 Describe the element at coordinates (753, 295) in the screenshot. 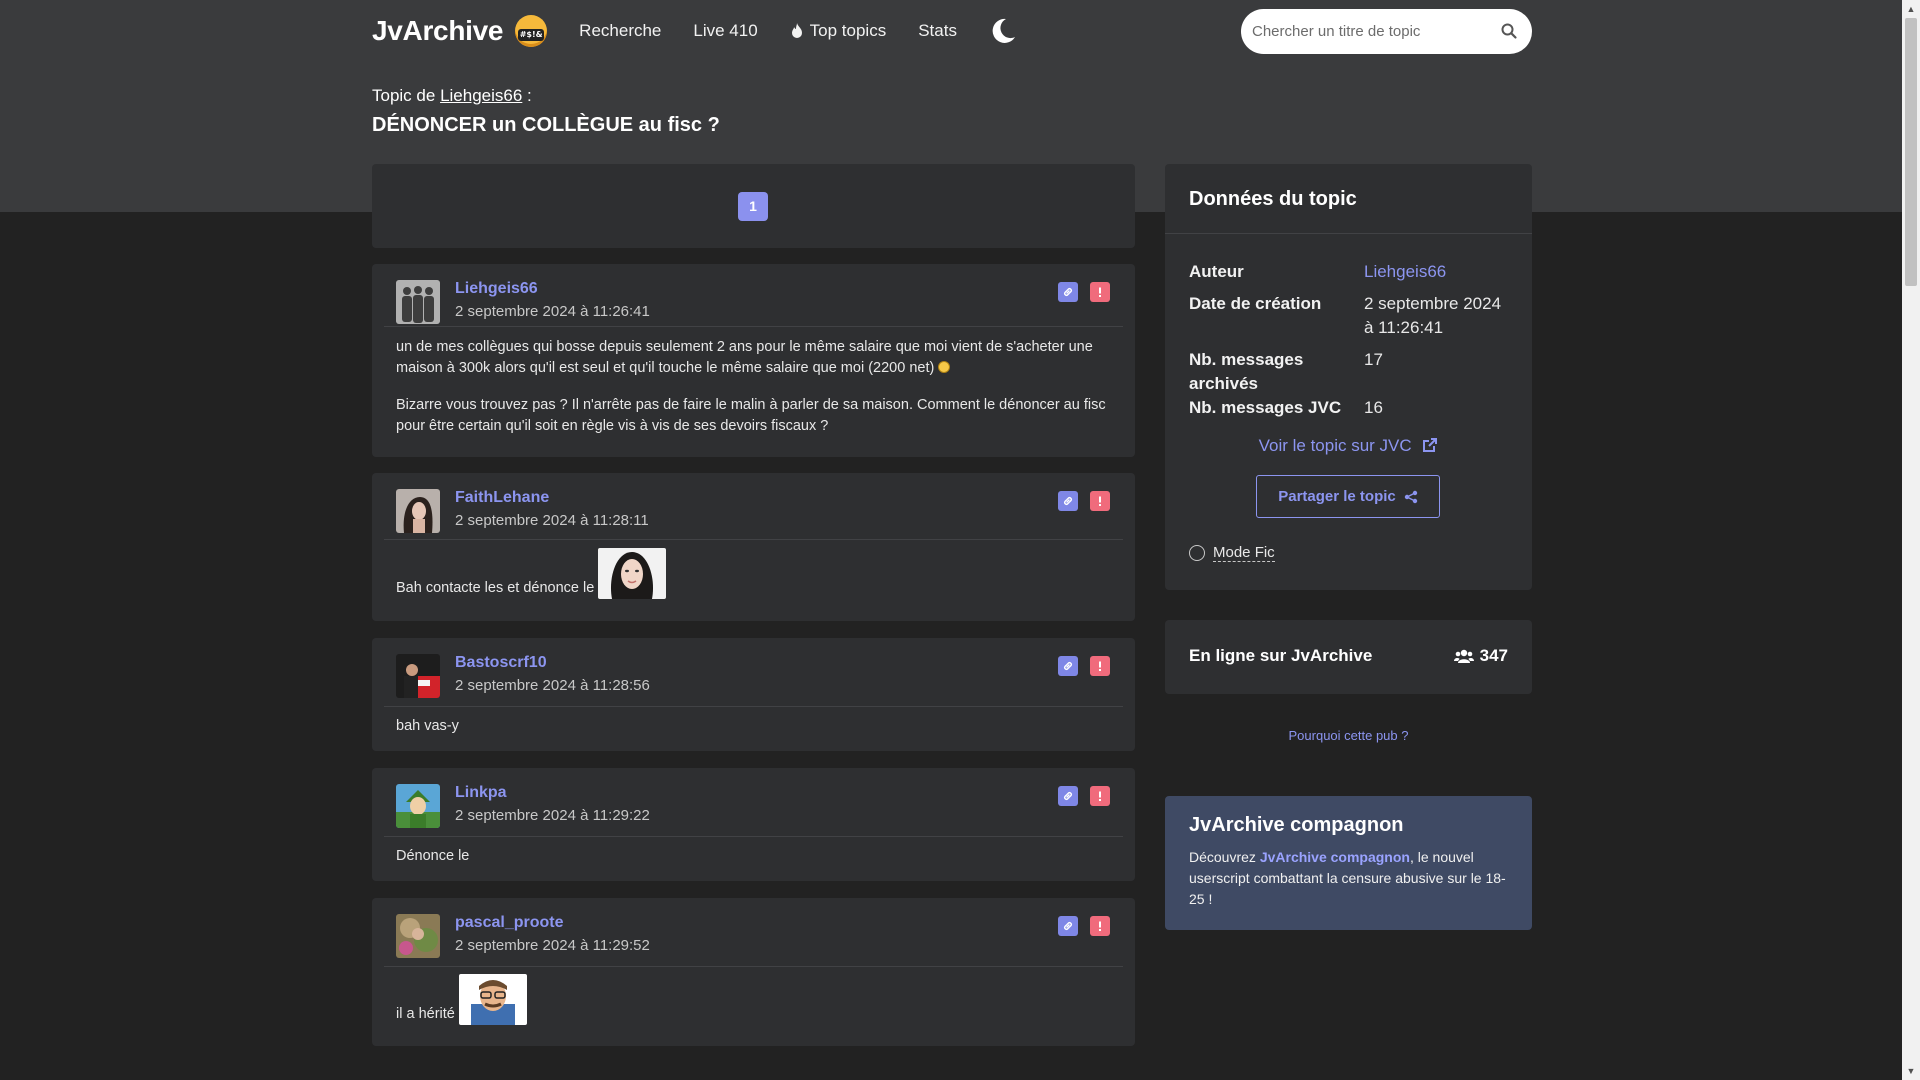

I see `post-header: Liehgeis66 2 septembre 2024 à 11:26:41` at that location.